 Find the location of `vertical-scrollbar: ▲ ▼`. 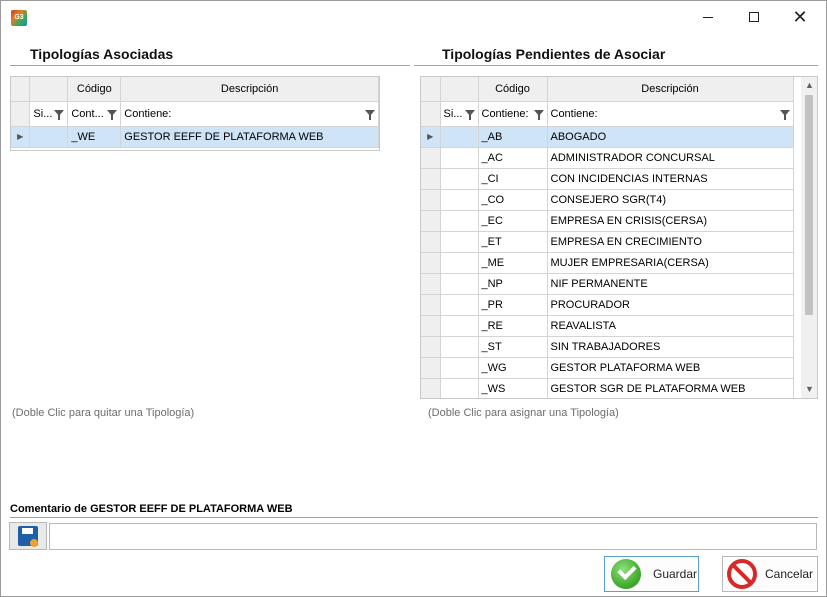

vertical-scrollbar: ▲ ▼ is located at coordinates (809, 237).